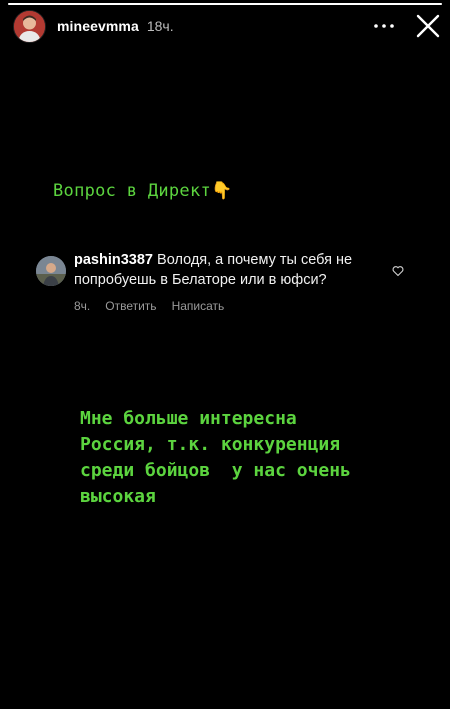 The width and height of the screenshot is (450, 709). I want to click on comment-meta: 8ч. Ответить Написать, so click(229, 306).